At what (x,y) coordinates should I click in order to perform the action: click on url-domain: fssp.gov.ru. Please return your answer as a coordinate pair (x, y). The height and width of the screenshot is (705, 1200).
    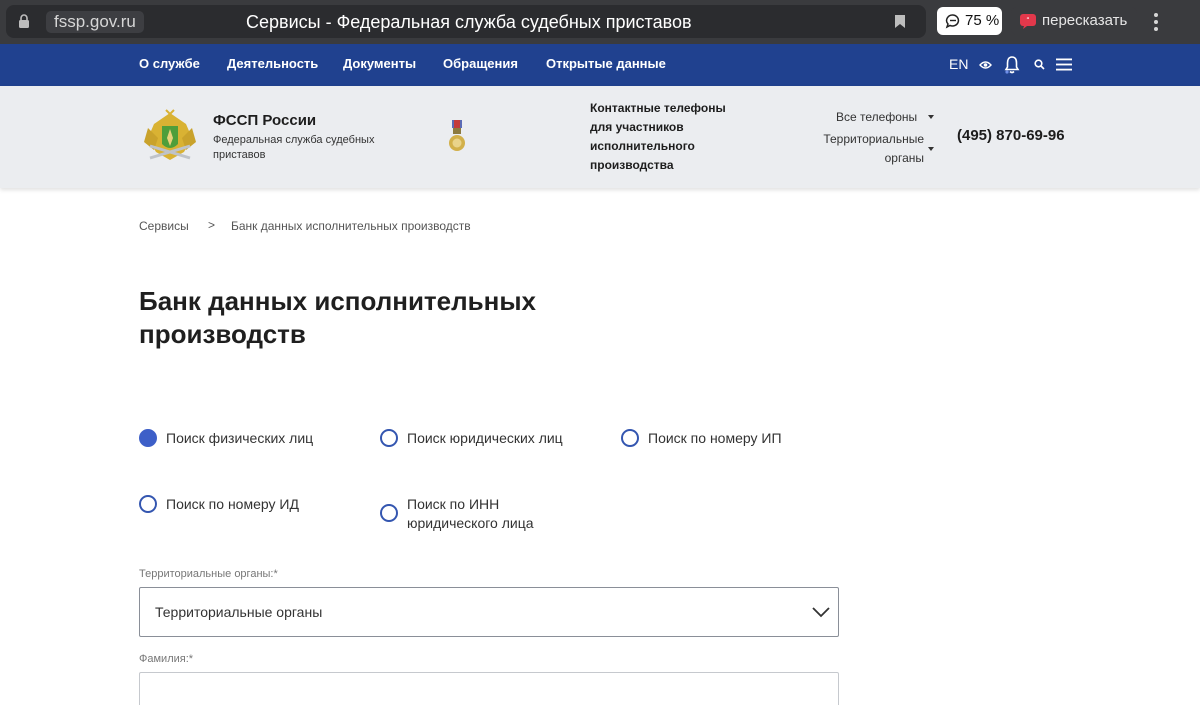
    Looking at the image, I should click on (95, 22).